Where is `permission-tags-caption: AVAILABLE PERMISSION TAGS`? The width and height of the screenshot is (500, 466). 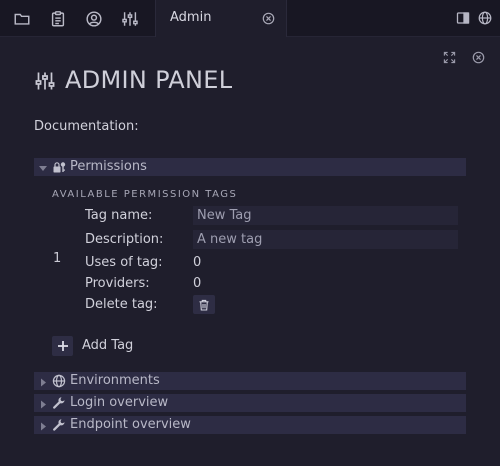
permission-tags-caption: AVAILABLE PERMISSION TAGS is located at coordinates (145, 194).